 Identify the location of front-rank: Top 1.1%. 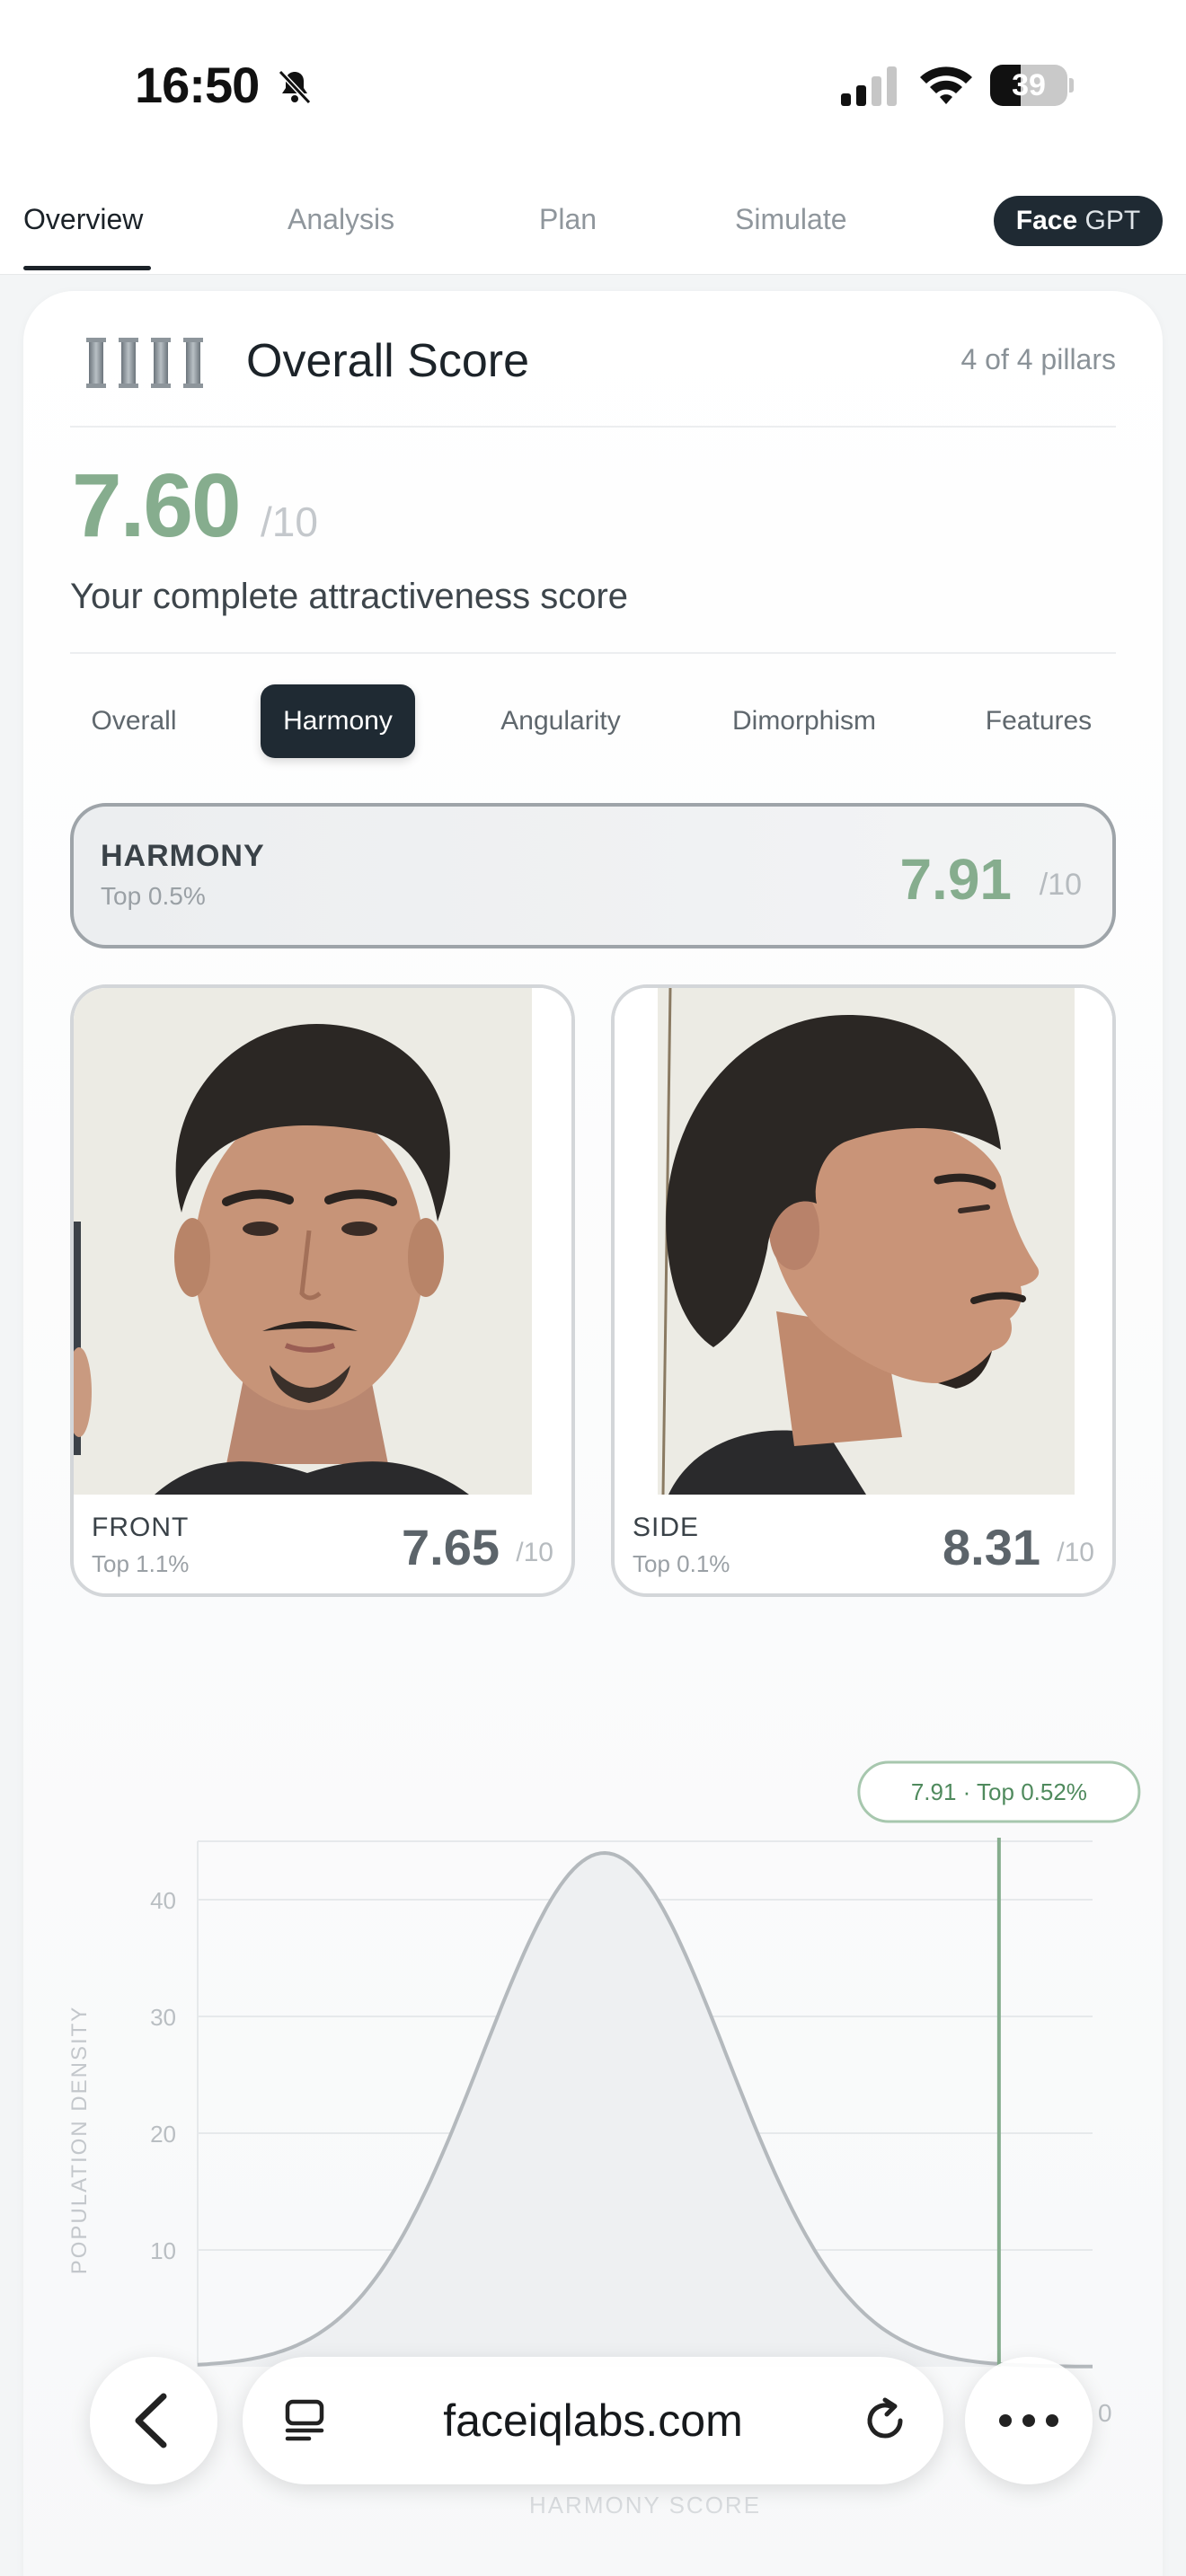
(141, 1563).